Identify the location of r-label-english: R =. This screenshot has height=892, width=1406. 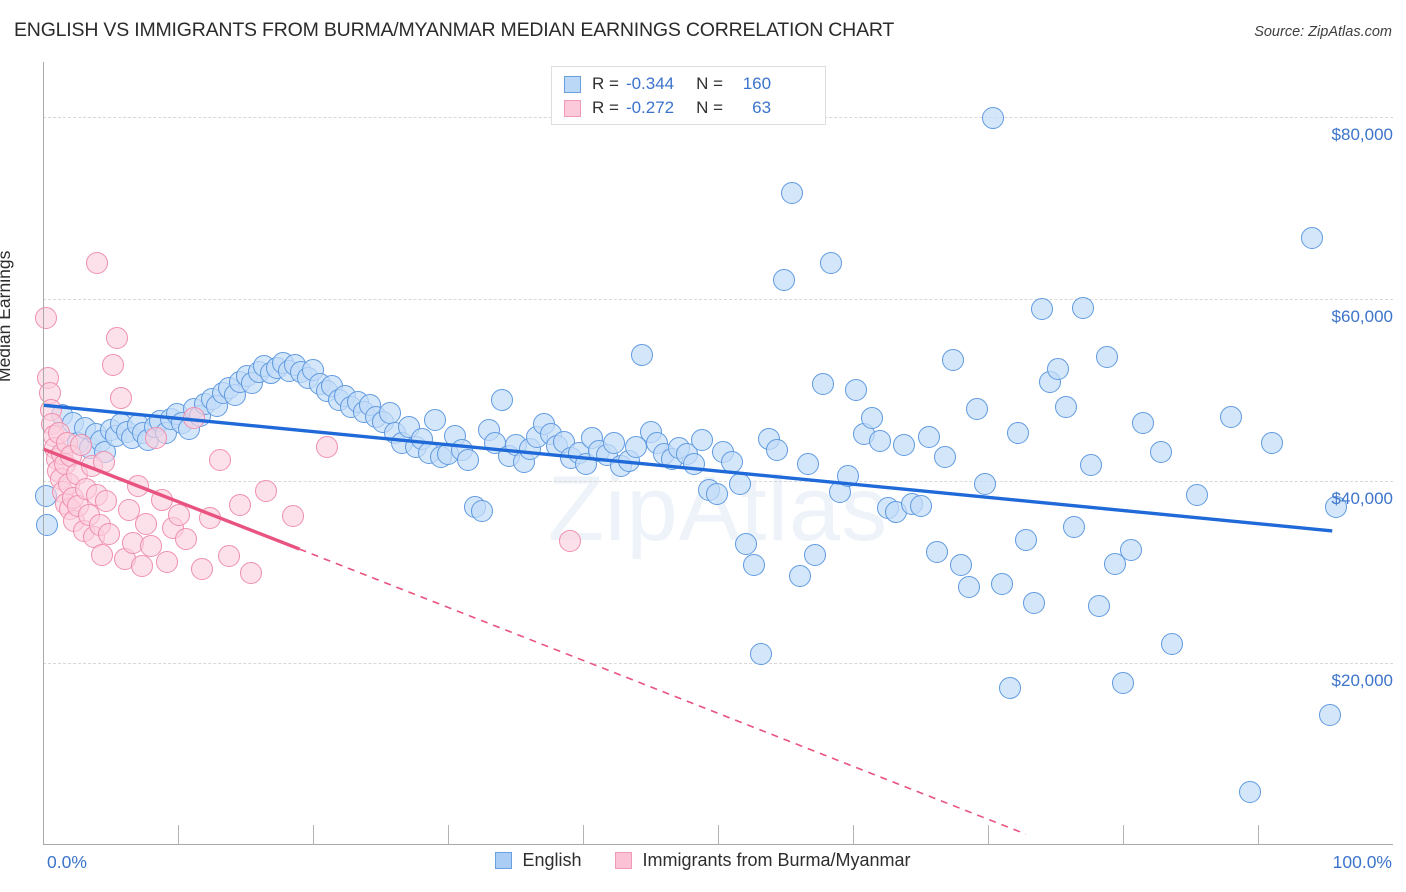
(605, 83).